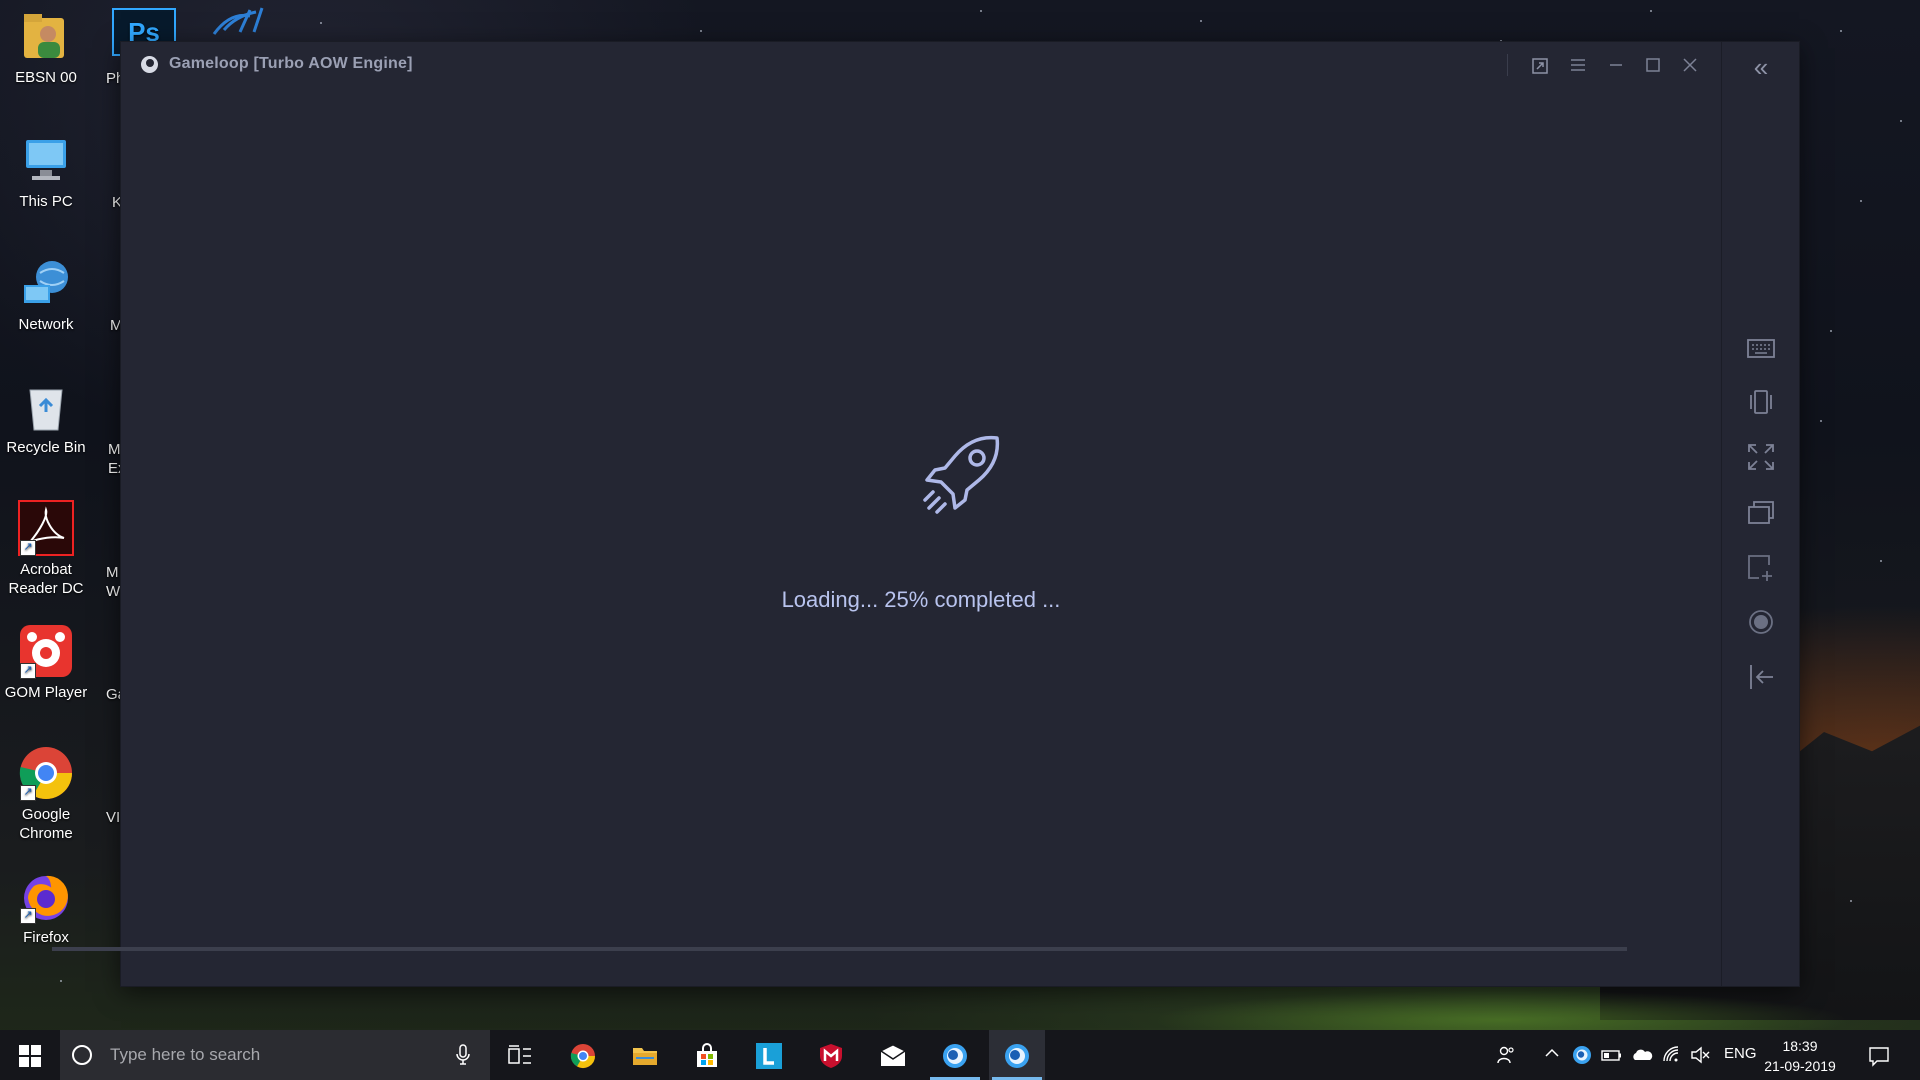 The width and height of the screenshot is (1920, 1080). I want to click on desktop-icon-chrome: ↗ Google Chrome, so click(46, 794).